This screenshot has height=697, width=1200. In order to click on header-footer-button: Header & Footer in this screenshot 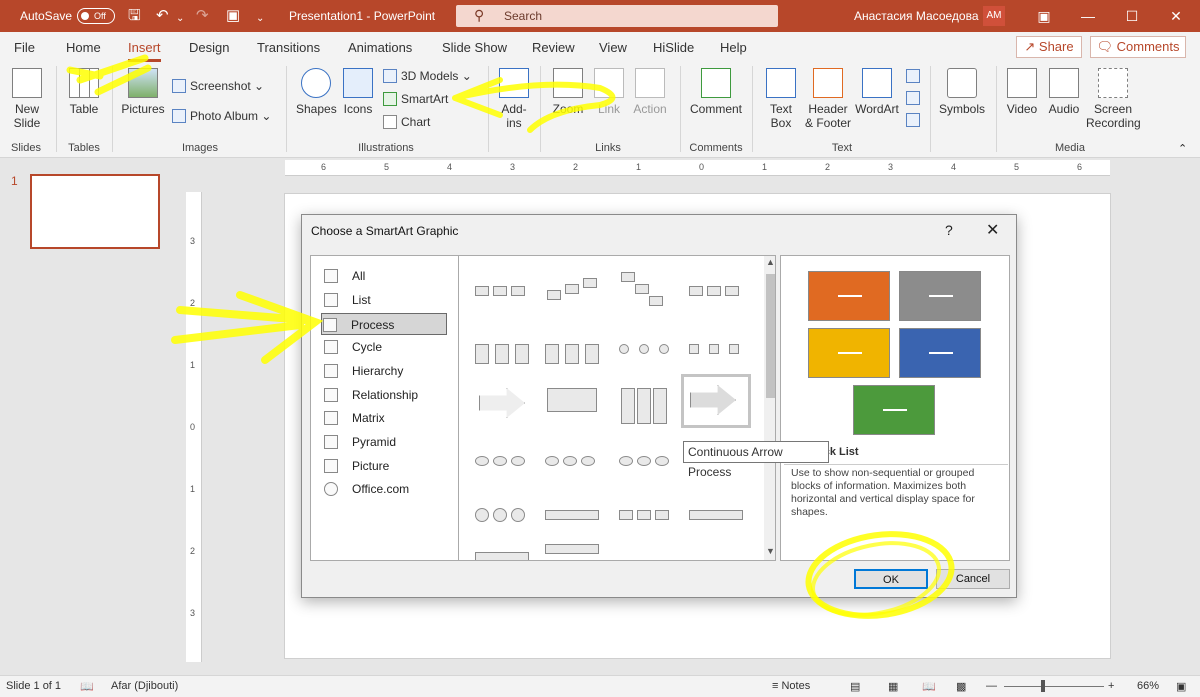, I will do `click(828, 99)`.